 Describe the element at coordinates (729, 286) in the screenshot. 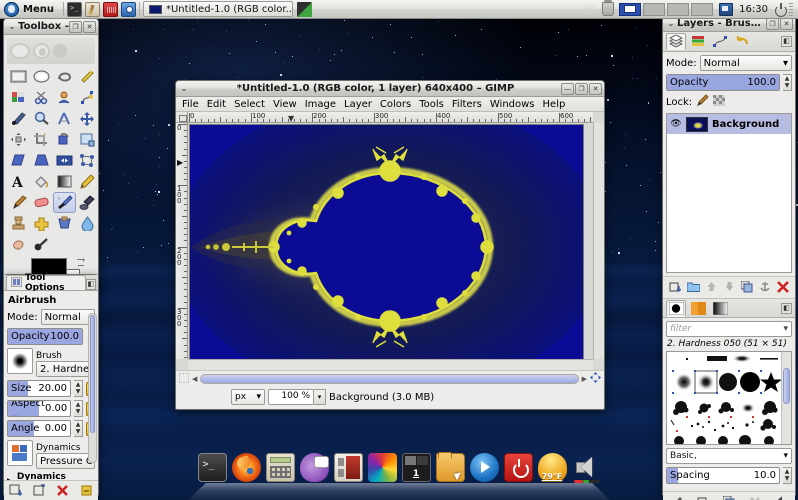

I see `lower-layer-button` at that location.